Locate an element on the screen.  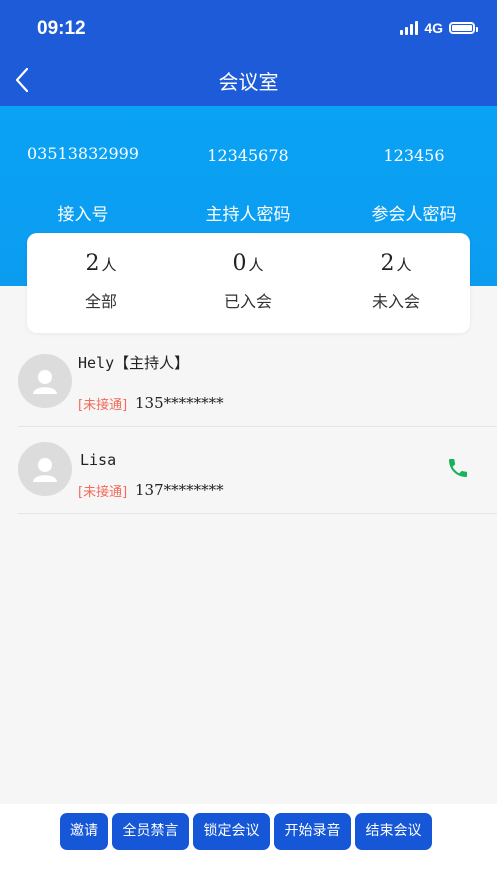
stat-not-joined-unit: 人 is located at coordinates (404, 265).